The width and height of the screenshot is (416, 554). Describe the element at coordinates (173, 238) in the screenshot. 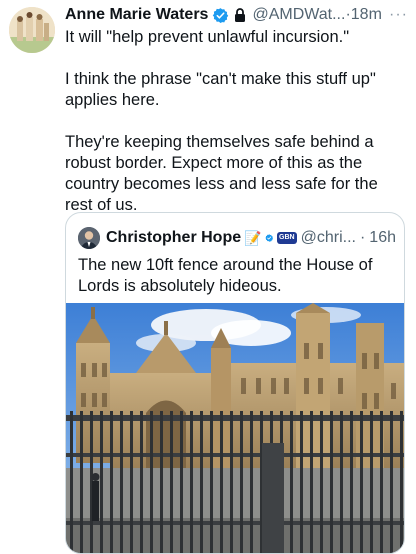

I see `quoted-author-name: Christopher Hope` at that location.